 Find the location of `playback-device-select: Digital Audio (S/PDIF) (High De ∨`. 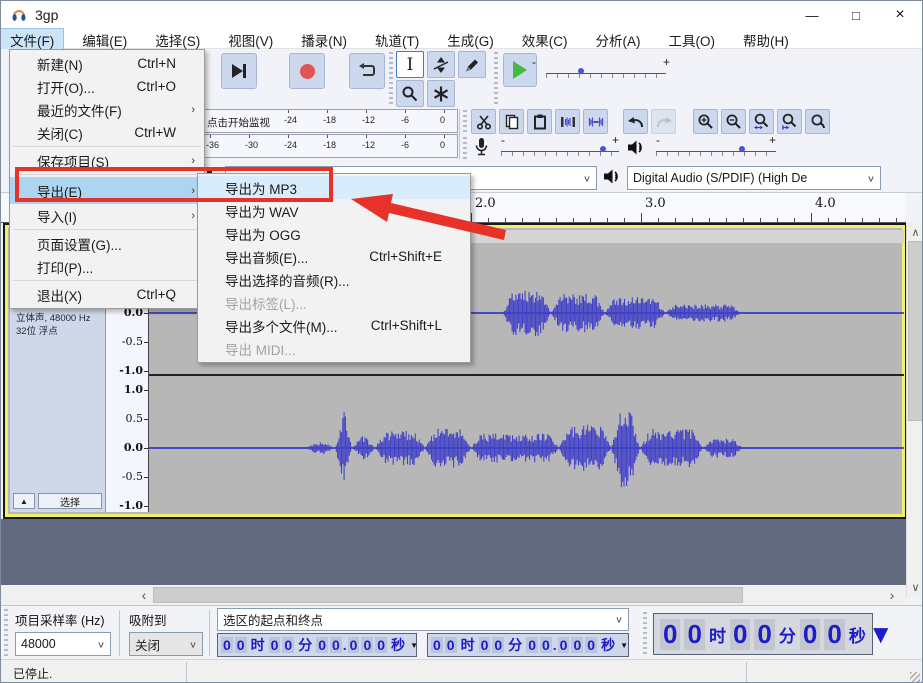

playback-device-select: Digital Audio (S/PDIF) (High De ∨ is located at coordinates (754, 178).